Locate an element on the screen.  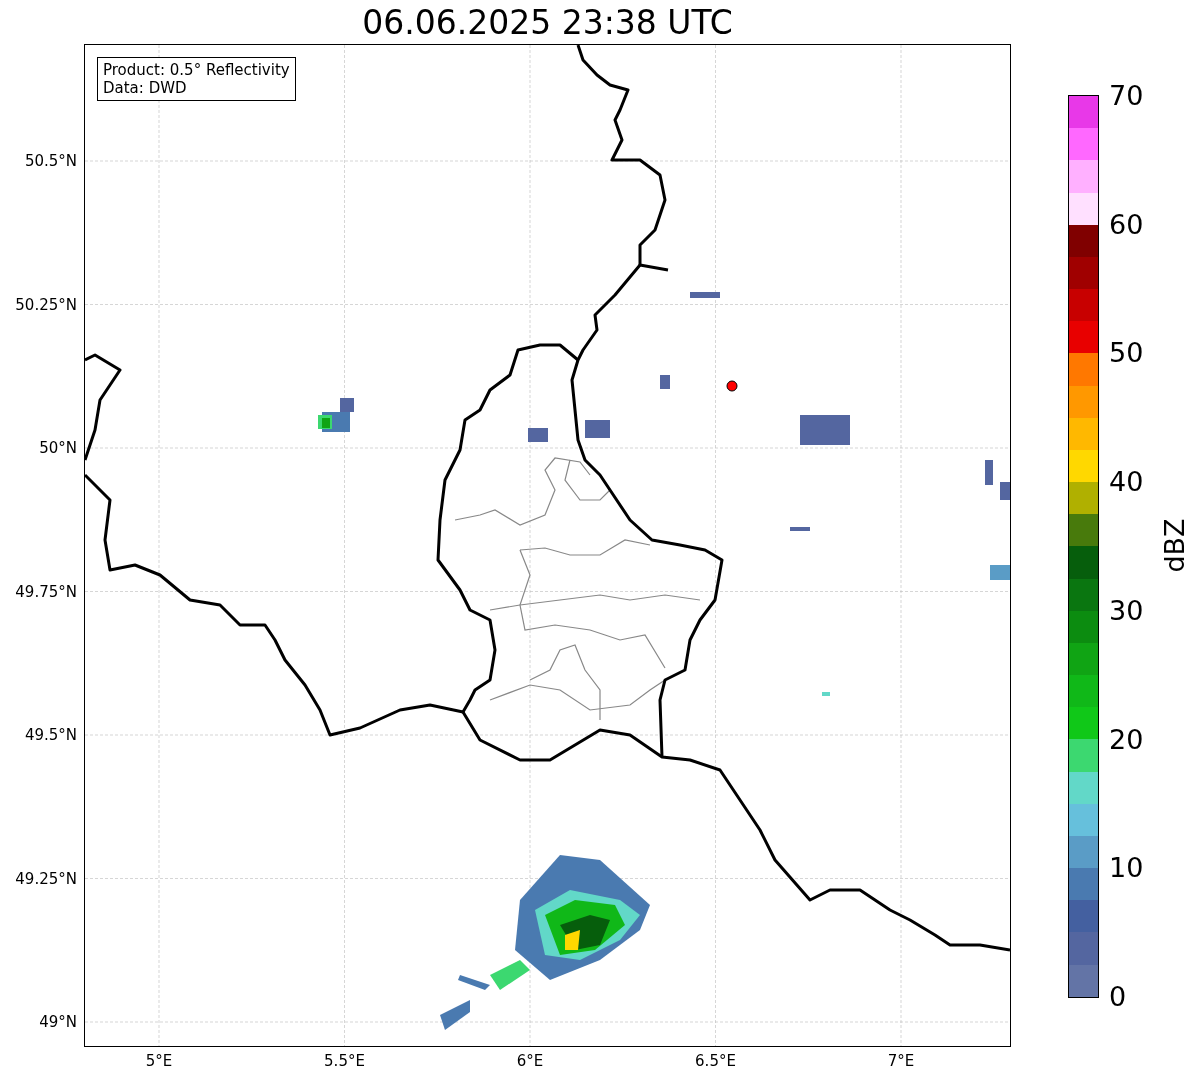
plot-title: 06.06.2025 23:38 UTC is located at coordinates (547, 22).